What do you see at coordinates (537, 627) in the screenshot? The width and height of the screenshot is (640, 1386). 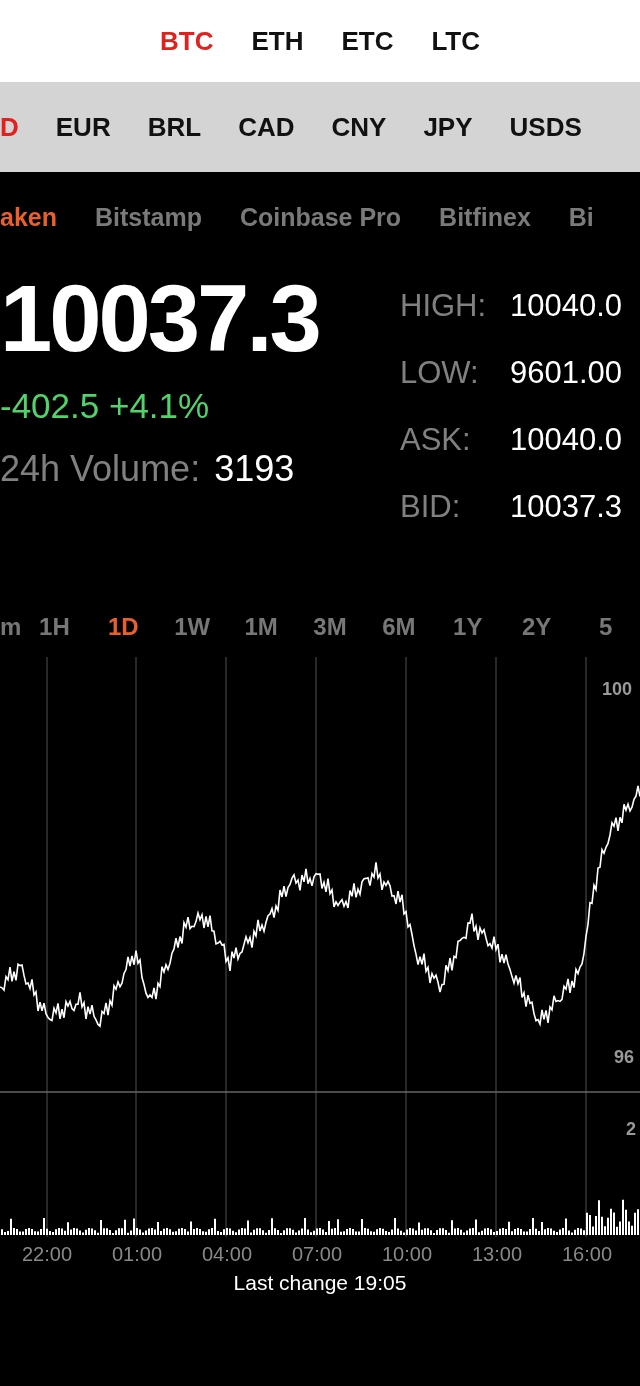 I see `range-tab: 2Y` at bounding box center [537, 627].